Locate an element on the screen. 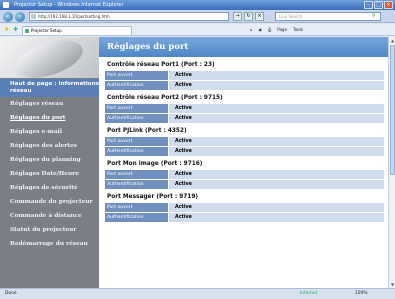 Image resolution: width=395 pixels, height=299 pixels. section-title: Contrôle réseau Port1 (Port : 23) is located at coordinates (161, 65).